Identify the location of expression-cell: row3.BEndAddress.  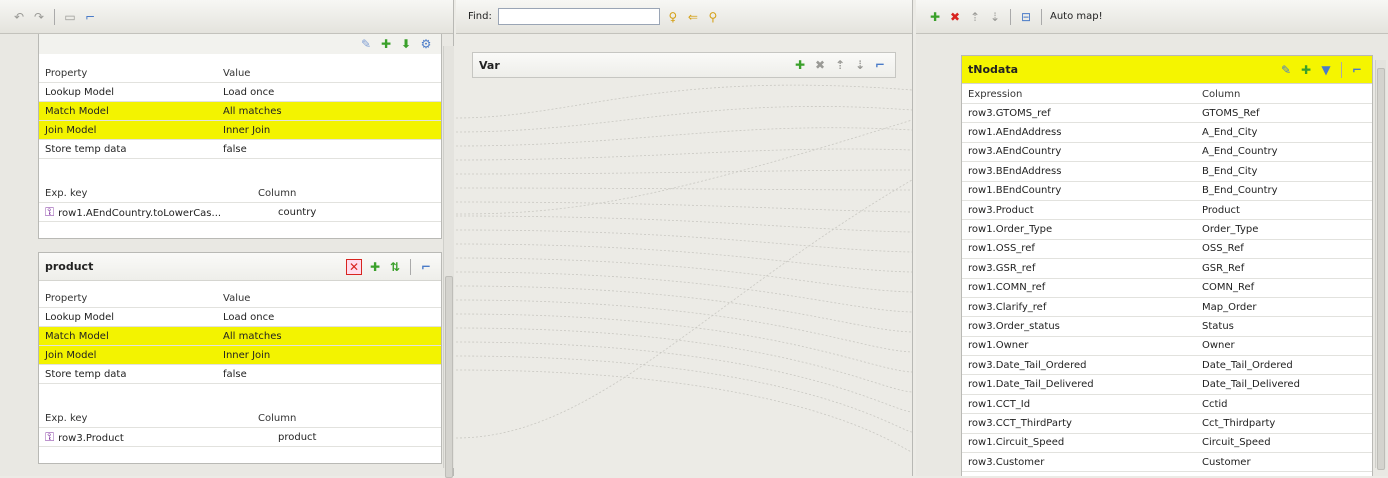
(1080, 171).